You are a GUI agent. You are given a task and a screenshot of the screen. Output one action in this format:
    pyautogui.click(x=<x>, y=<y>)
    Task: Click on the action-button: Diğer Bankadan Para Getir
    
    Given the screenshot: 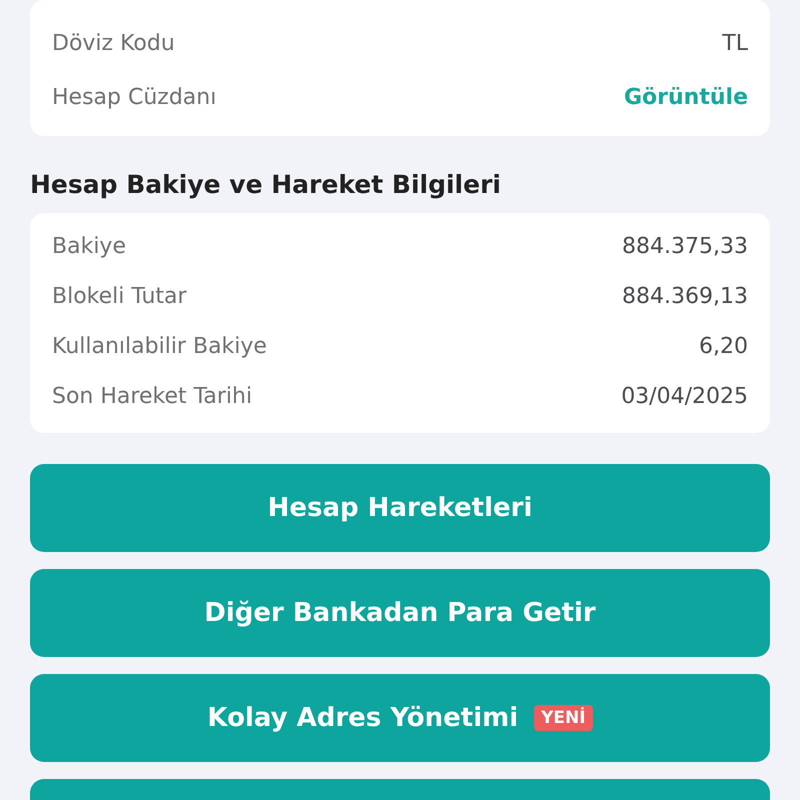 What is the action you would take?
    pyautogui.click(x=400, y=613)
    